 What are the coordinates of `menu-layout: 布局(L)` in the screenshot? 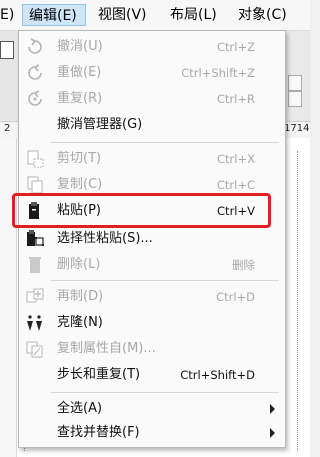 It's located at (193, 15).